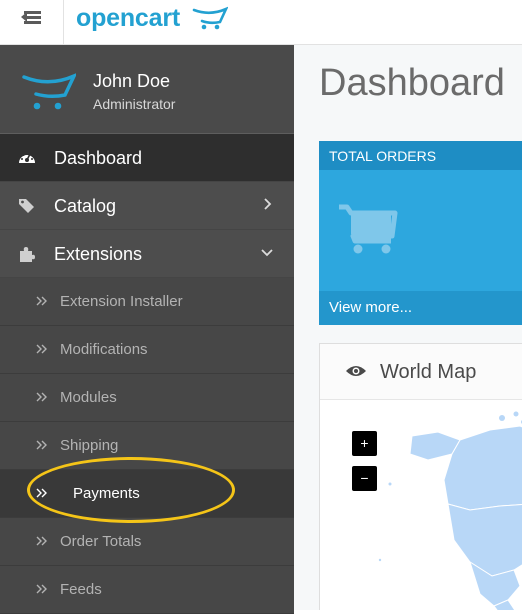 The image size is (522, 614). What do you see at coordinates (267, 253) in the screenshot?
I see `chevron-down-icon` at bounding box center [267, 253].